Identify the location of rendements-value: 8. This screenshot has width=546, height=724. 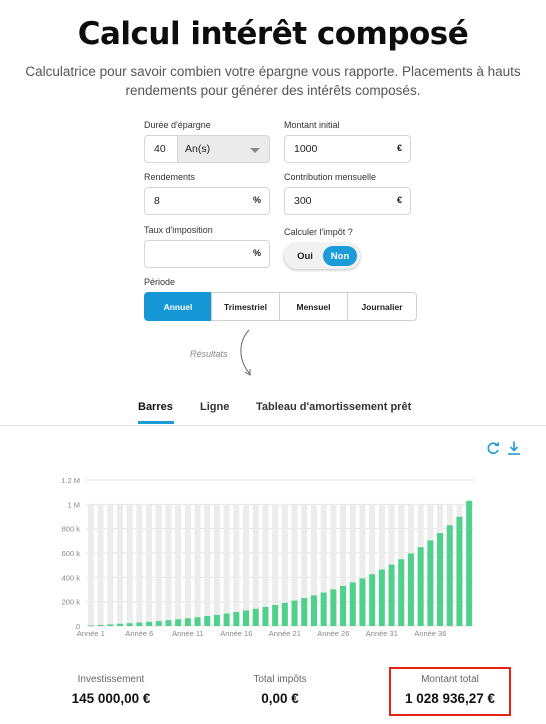
(157, 201).